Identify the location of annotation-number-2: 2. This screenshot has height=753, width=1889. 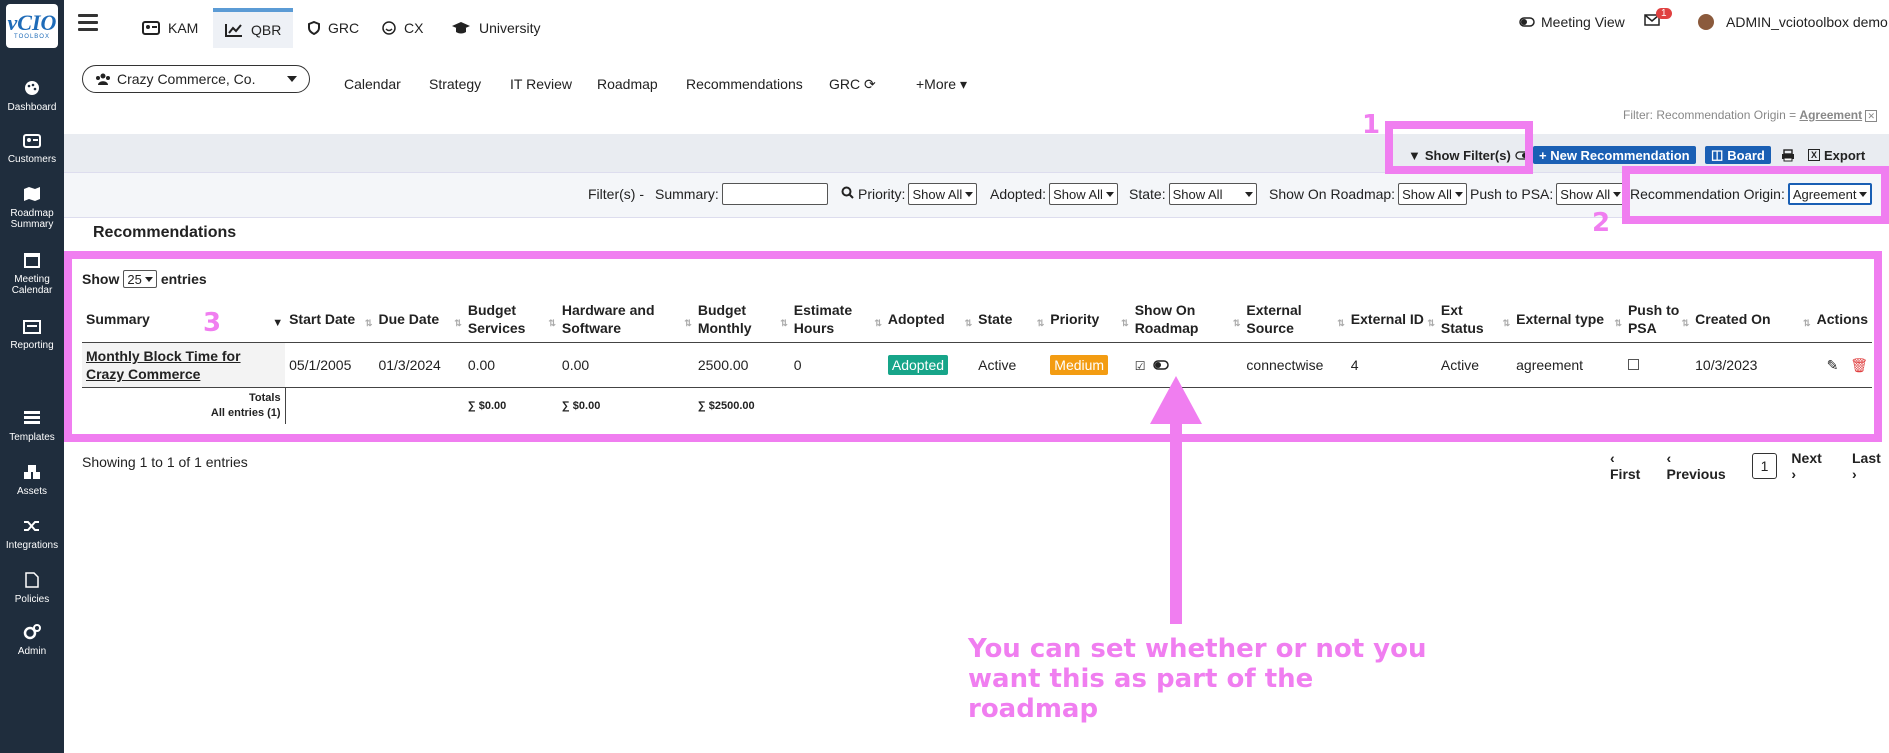
(1601, 223).